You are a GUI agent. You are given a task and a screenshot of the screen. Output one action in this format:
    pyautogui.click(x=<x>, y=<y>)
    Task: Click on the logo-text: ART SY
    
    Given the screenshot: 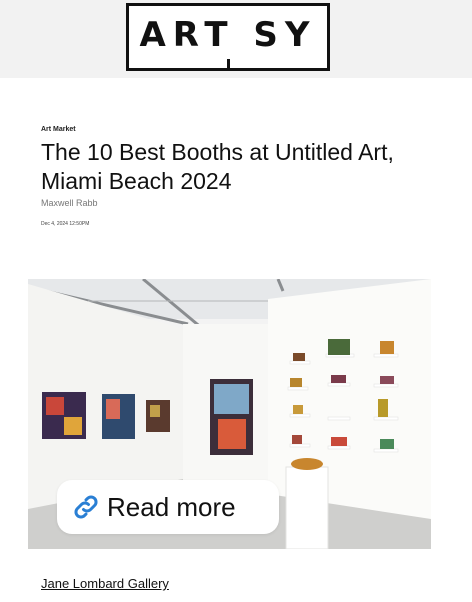 What is the action you would take?
    pyautogui.click(x=228, y=35)
    